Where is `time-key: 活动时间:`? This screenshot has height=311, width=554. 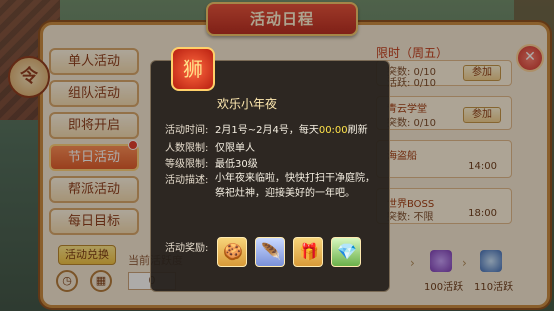 time-key: 活动时间: is located at coordinates (187, 130).